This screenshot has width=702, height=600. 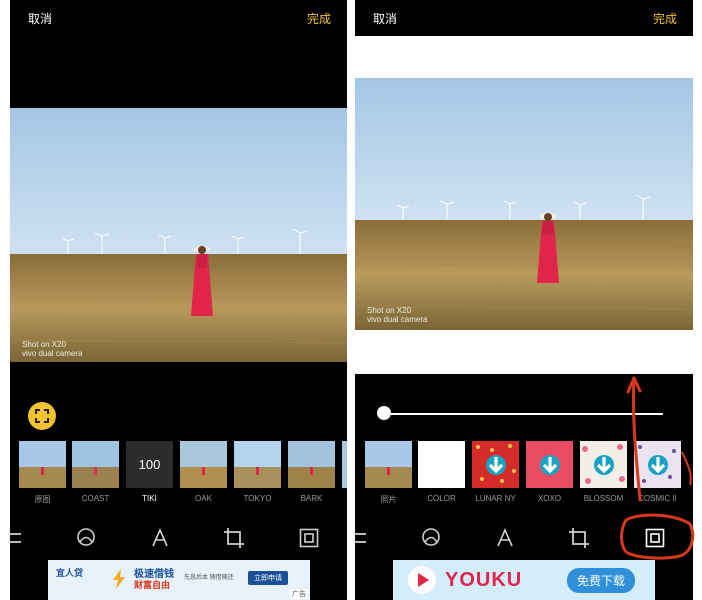 I want to click on annotation-circle, so click(x=657, y=536).